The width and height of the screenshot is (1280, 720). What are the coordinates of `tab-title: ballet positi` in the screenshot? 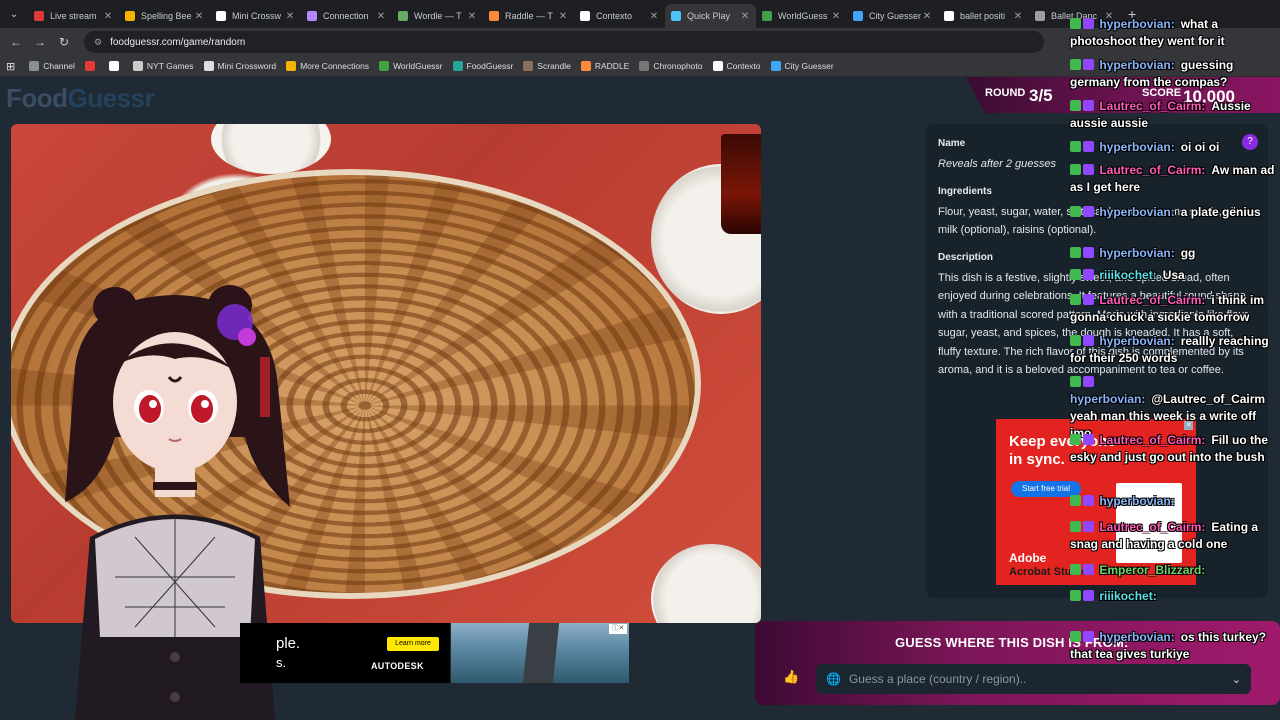 It's located at (983, 16).